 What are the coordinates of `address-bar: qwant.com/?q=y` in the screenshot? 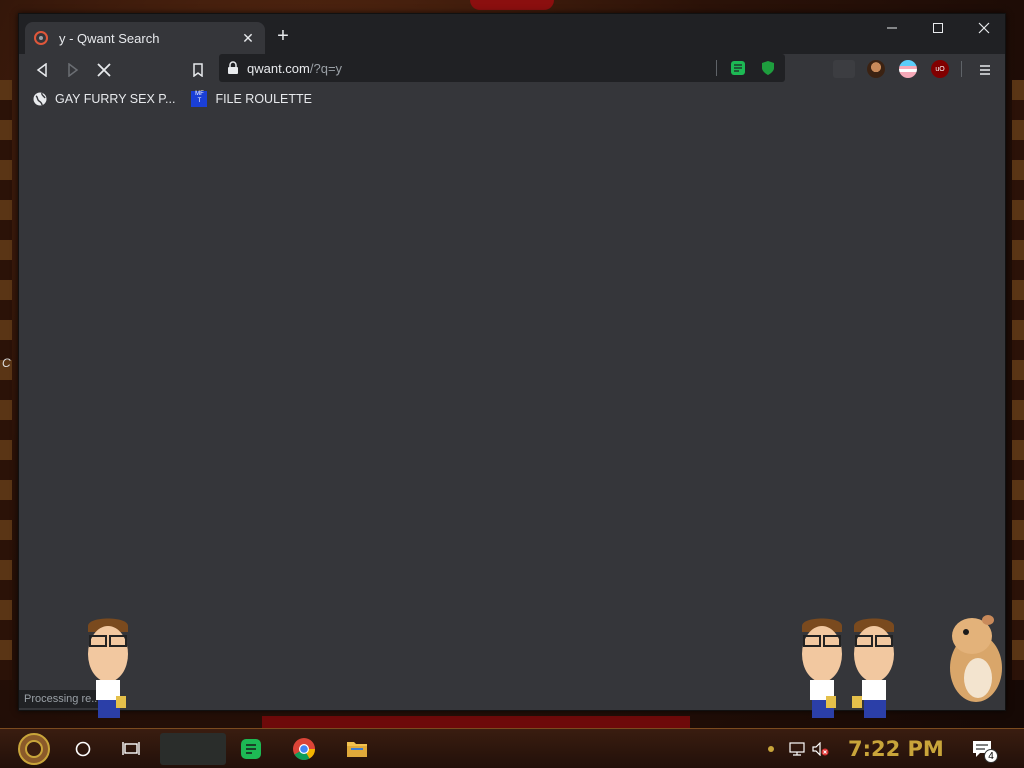 It's located at (502, 68).